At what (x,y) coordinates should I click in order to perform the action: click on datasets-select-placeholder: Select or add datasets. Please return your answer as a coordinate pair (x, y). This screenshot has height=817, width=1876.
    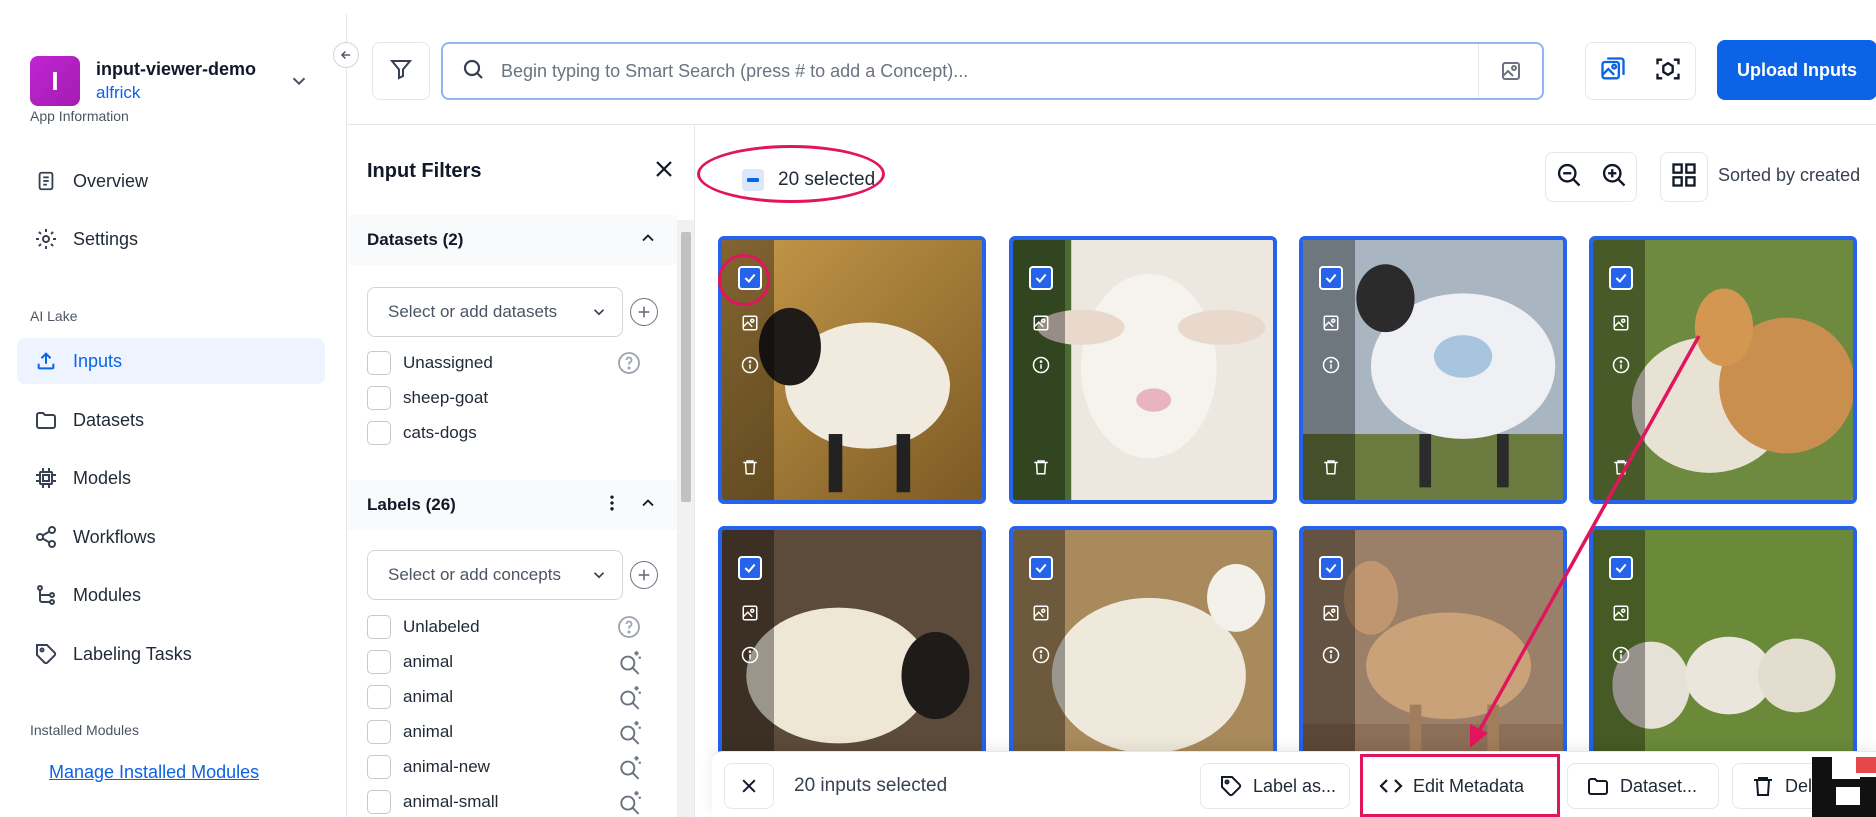
    Looking at the image, I should click on (473, 311).